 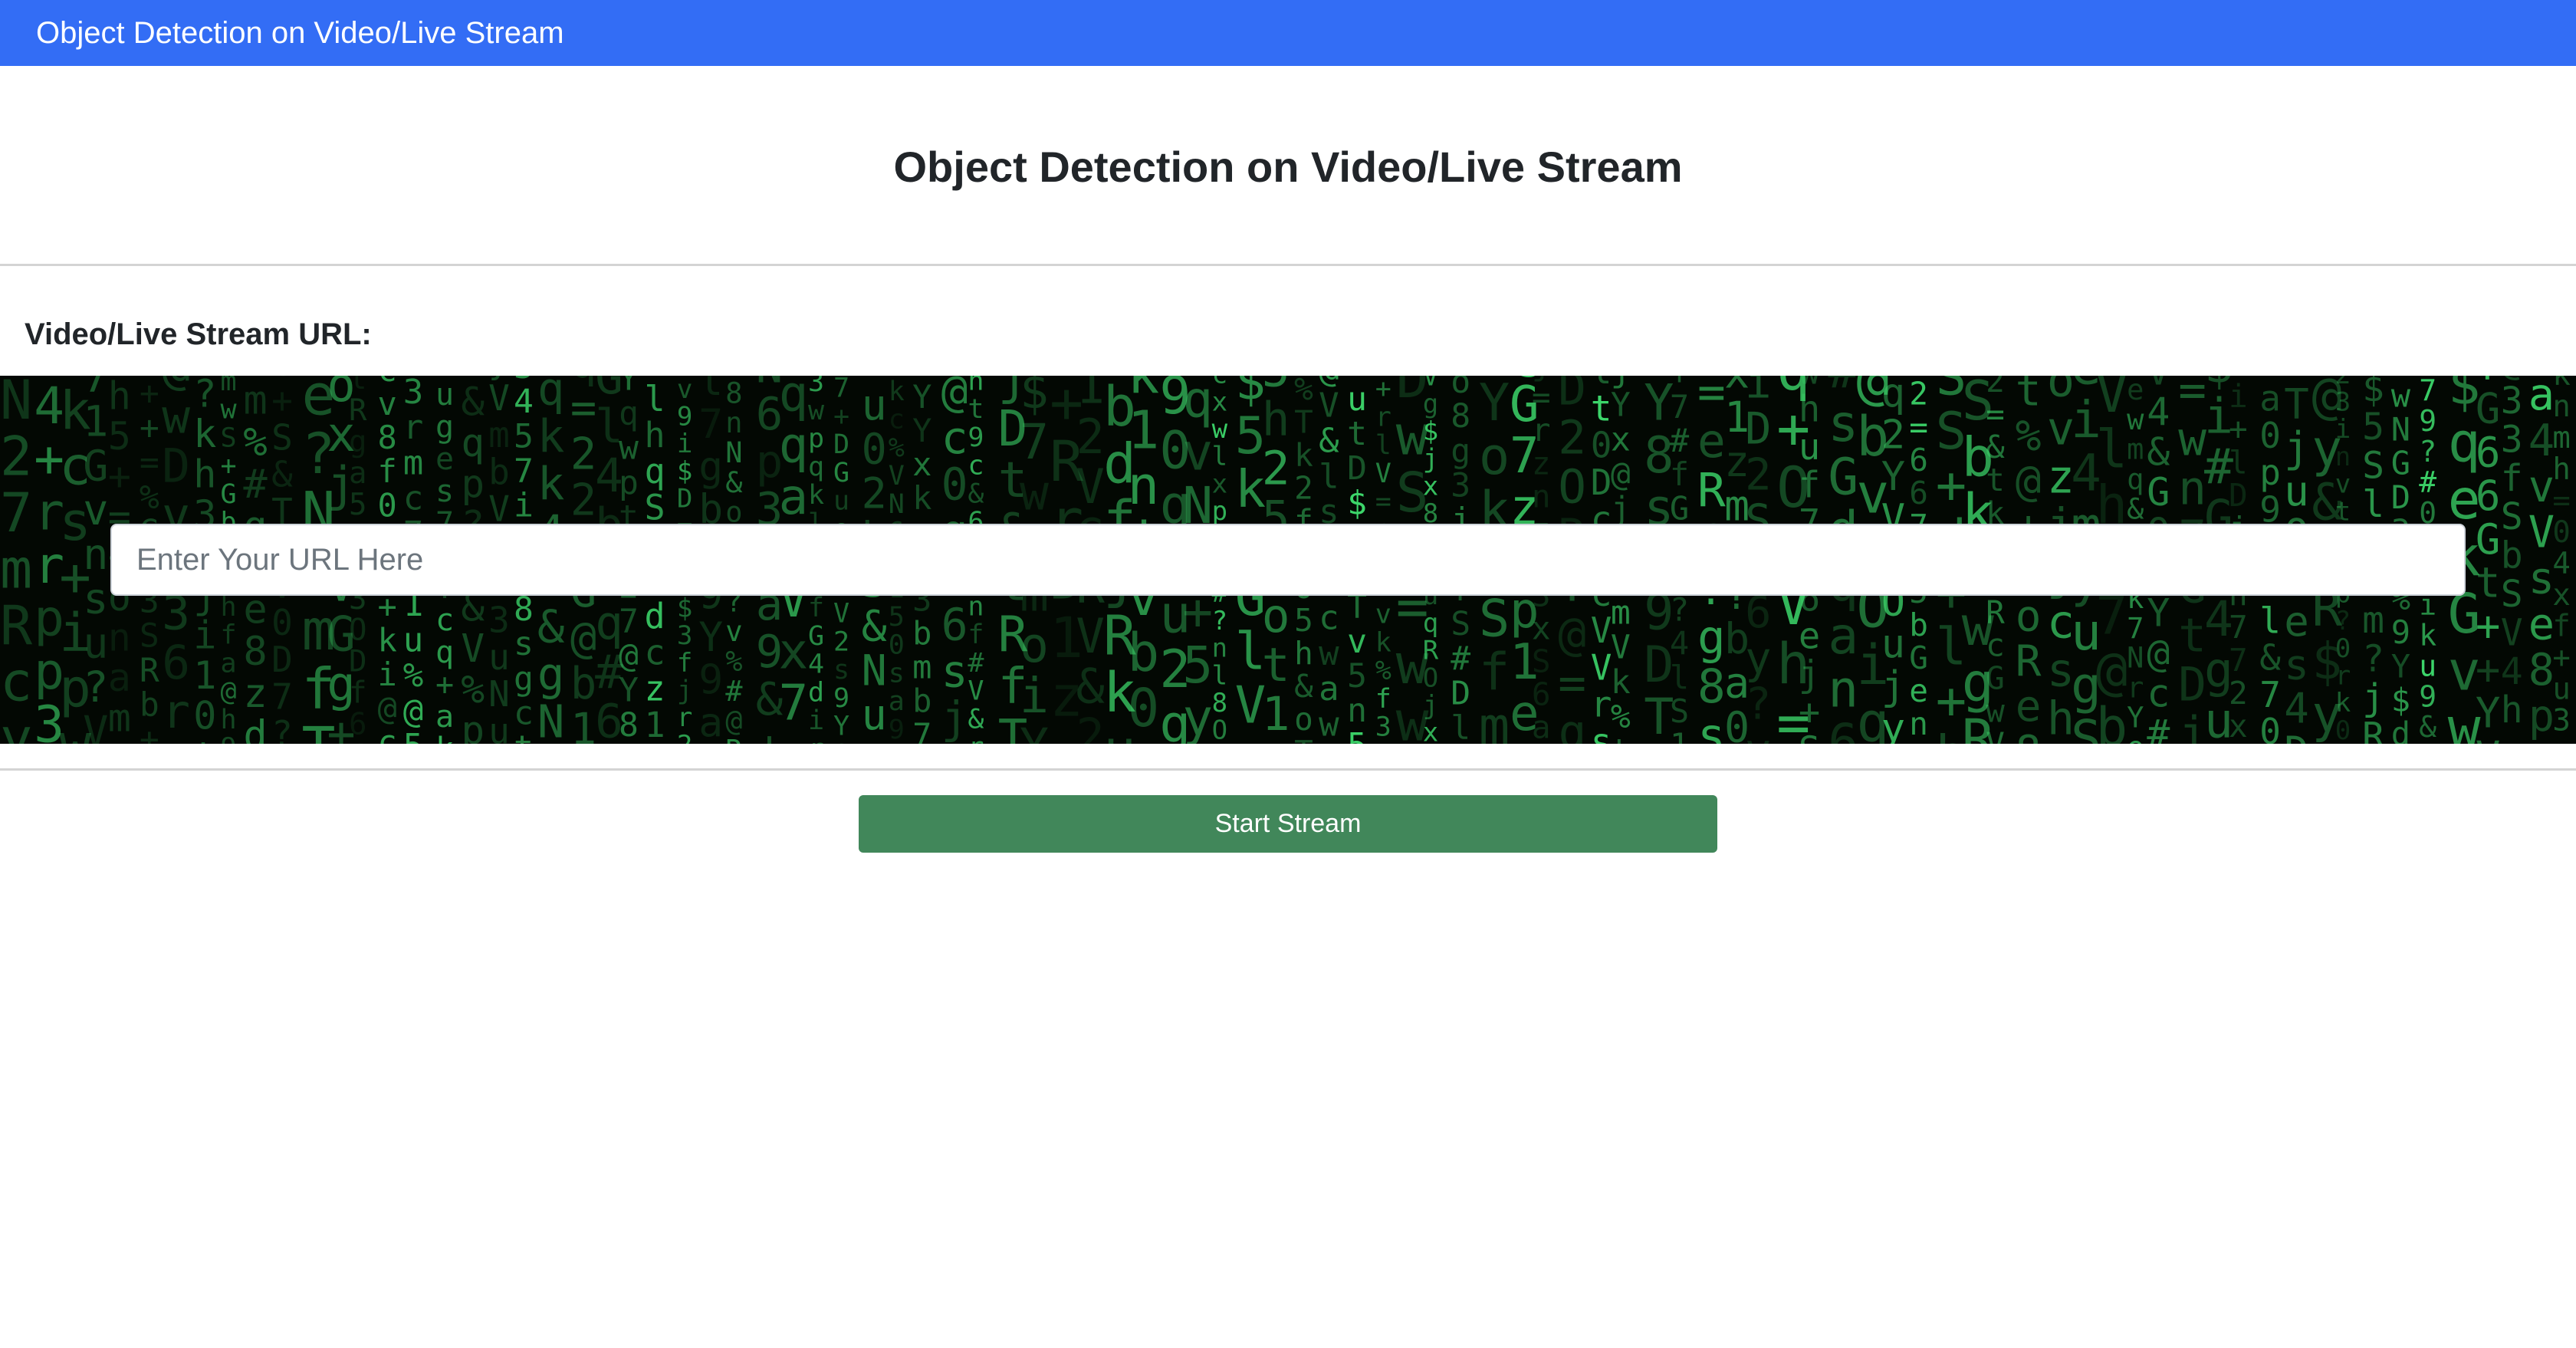 I want to click on svg-text: p, so click(x=2270, y=473).